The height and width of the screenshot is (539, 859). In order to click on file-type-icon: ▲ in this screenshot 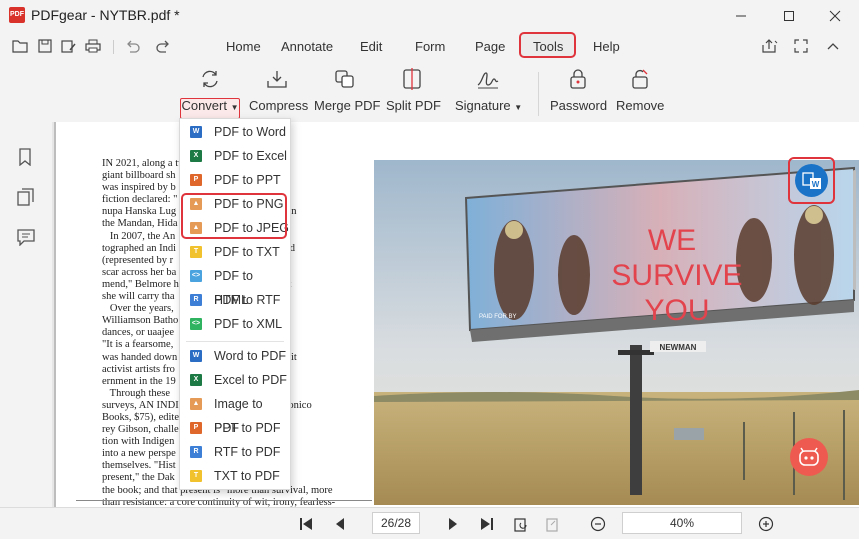, I will do `click(196, 404)`.